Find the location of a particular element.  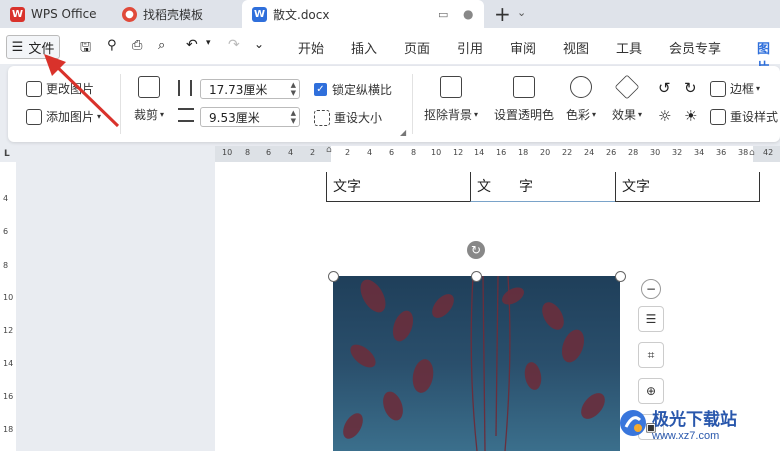

tab-wps-office: W WPS Office is located at coordinates (53, 14).